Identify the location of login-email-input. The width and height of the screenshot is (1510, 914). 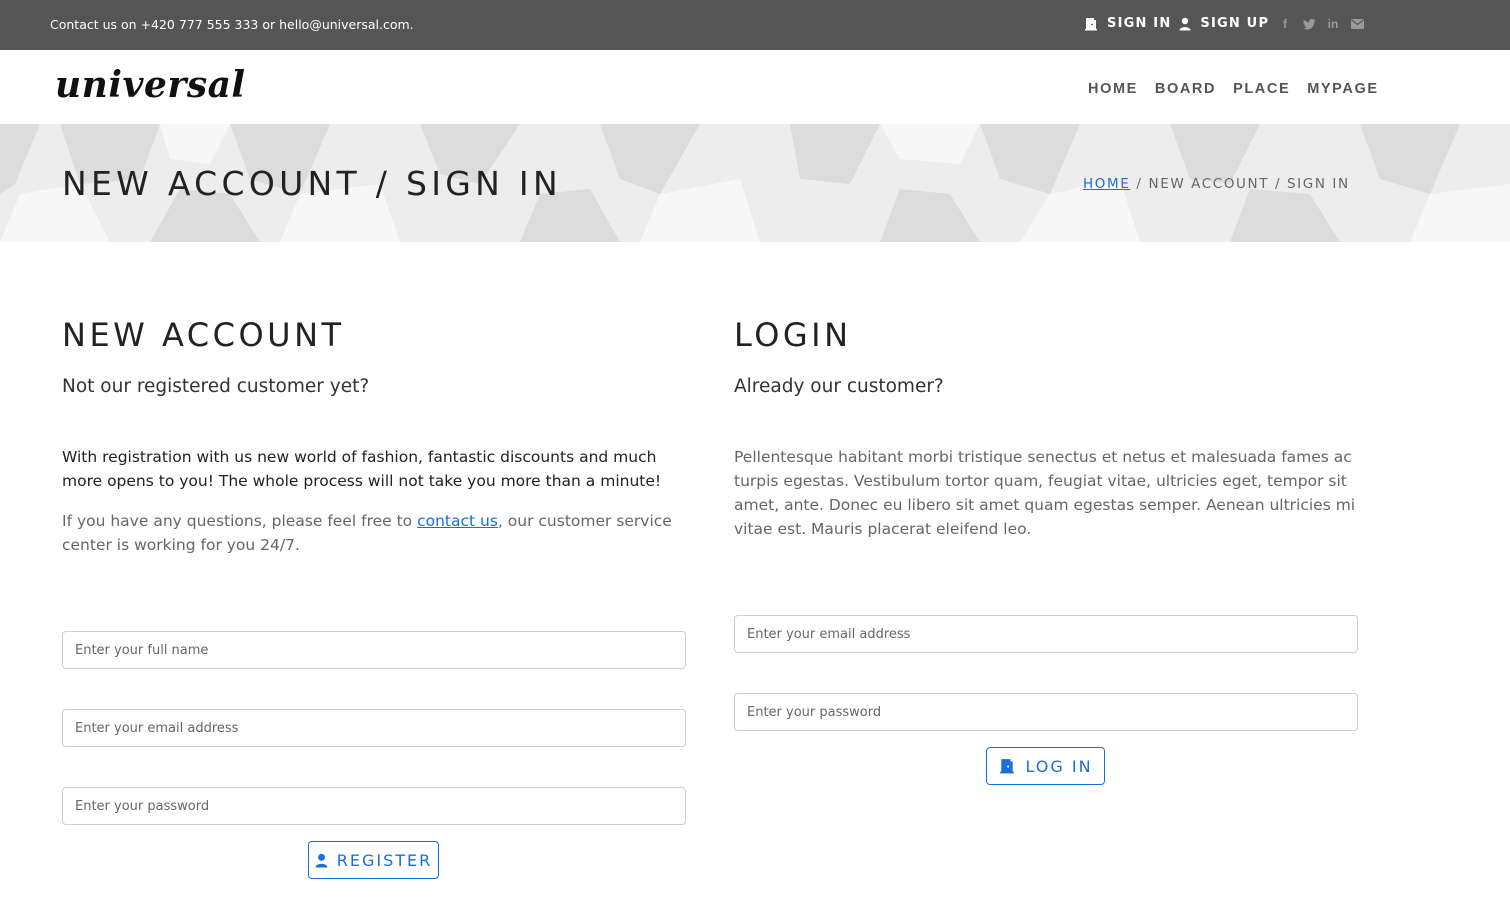
(1046, 634).